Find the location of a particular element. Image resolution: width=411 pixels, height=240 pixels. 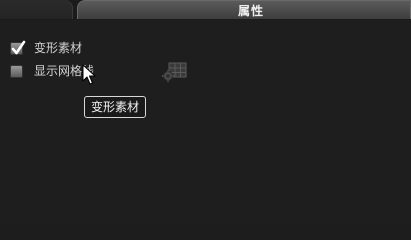

tab-strip: 属性 is located at coordinates (205, 10).